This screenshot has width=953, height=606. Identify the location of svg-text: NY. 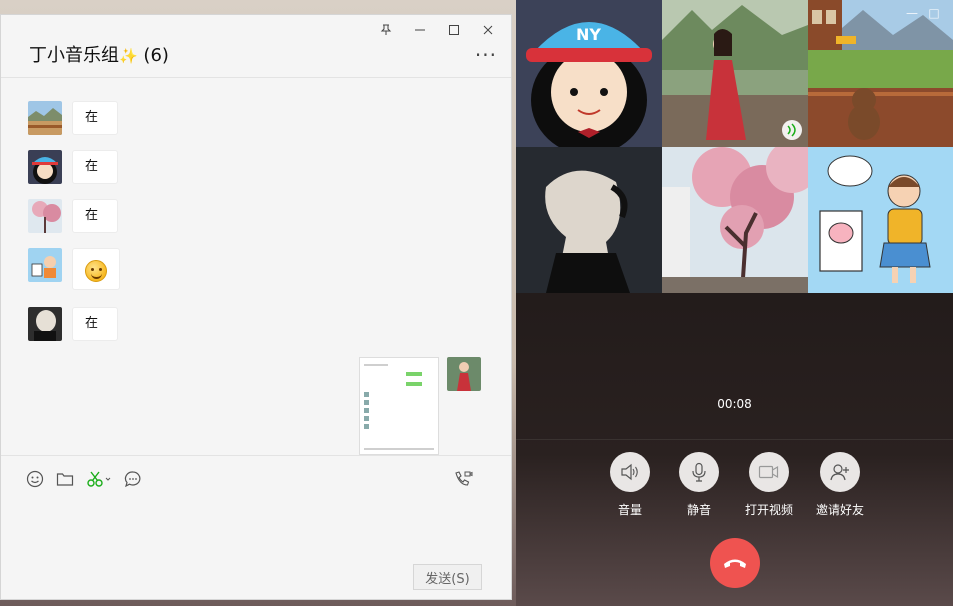
(588, 34).